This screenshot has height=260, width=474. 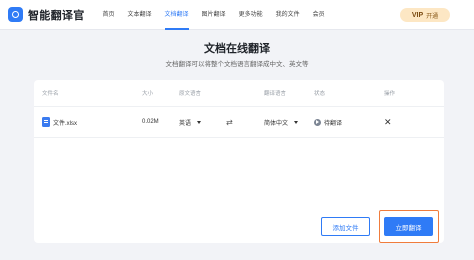 I want to click on status-text: 待翻译, so click(x=333, y=123).